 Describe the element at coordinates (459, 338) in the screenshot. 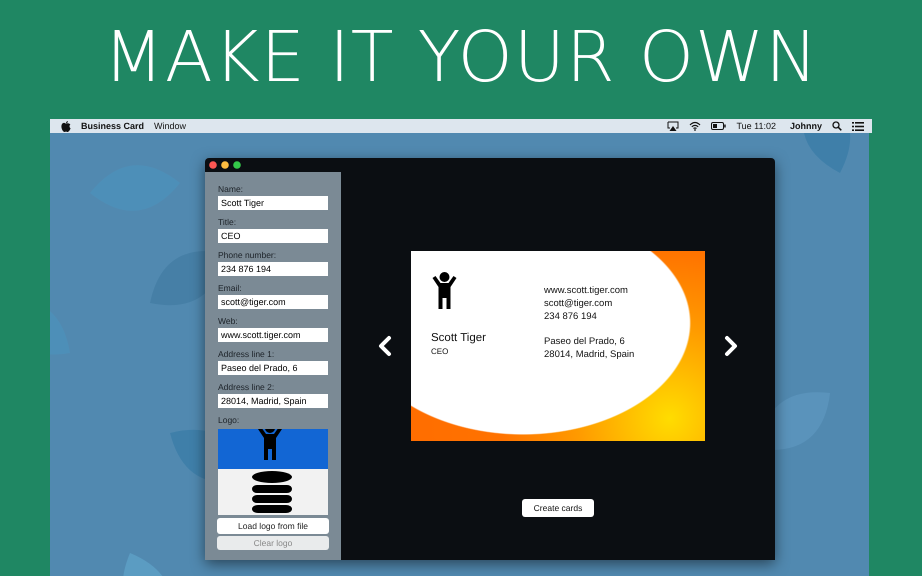

I see `card-name: Scott Tiger` at that location.